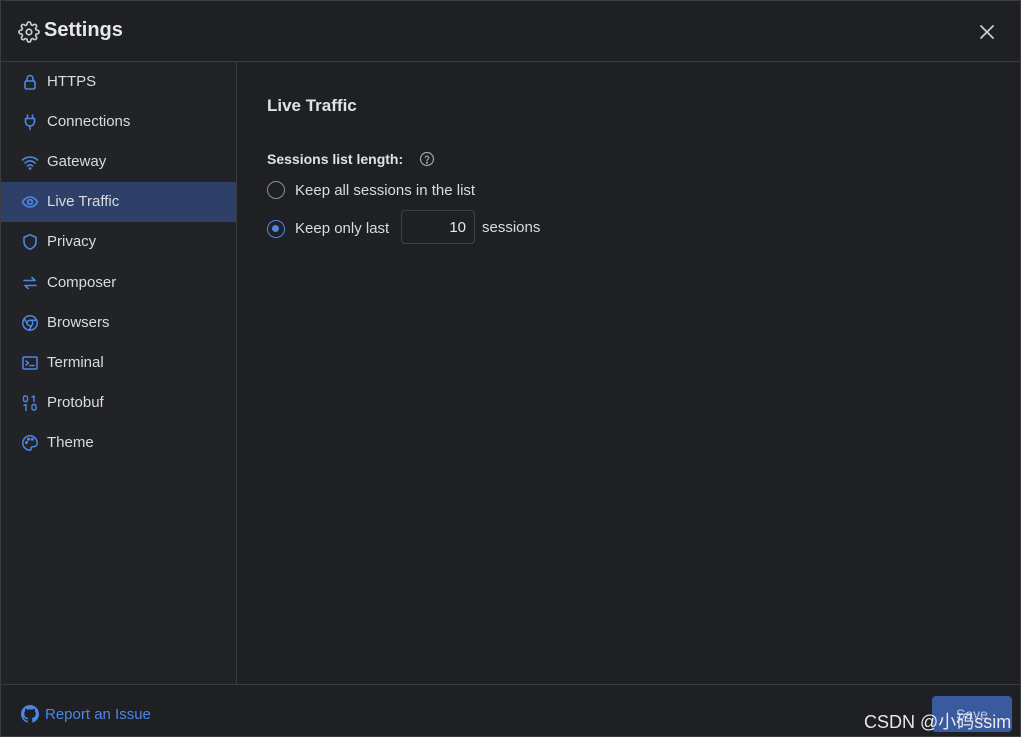  Describe the element at coordinates (118, 363) in the screenshot. I see `sidebar-item-terminal: Terminal` at that location.